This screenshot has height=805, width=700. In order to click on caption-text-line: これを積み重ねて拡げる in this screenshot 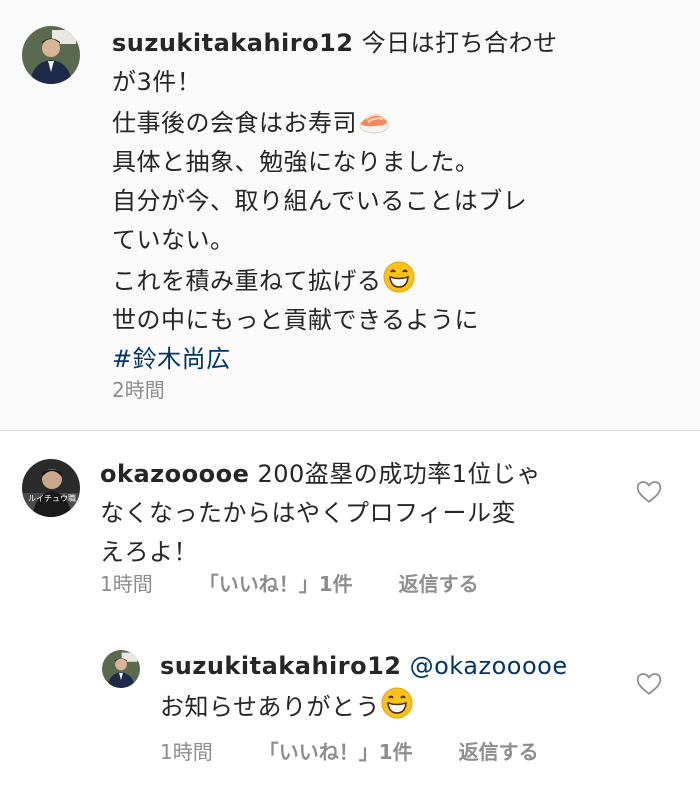, I will do `click(247, 281)`.